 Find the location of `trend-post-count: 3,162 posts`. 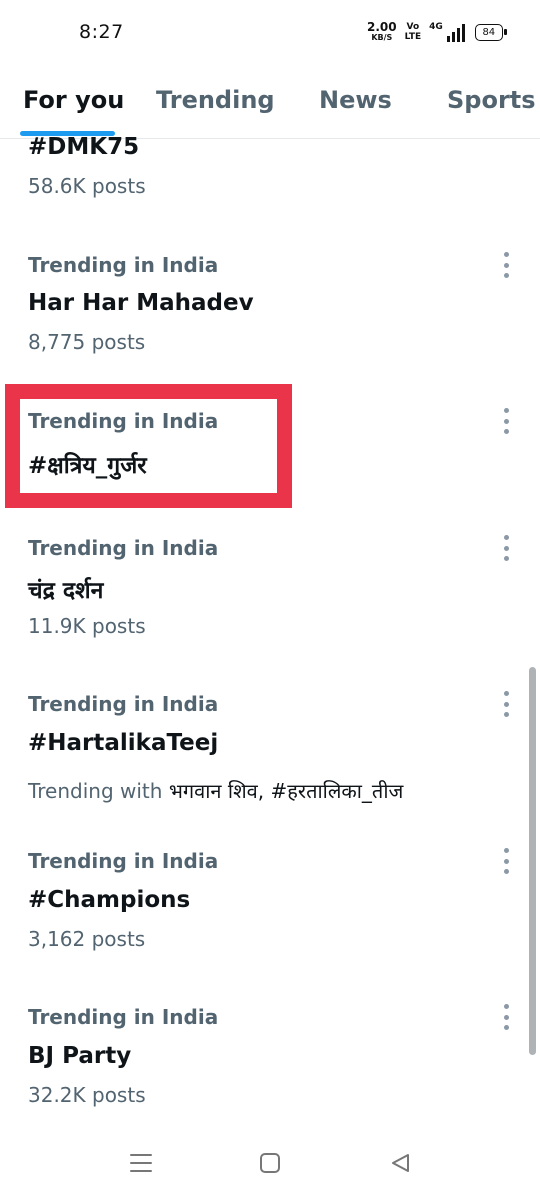

trend-post-count: 3,162 posts is located at coordinates (87, 939).